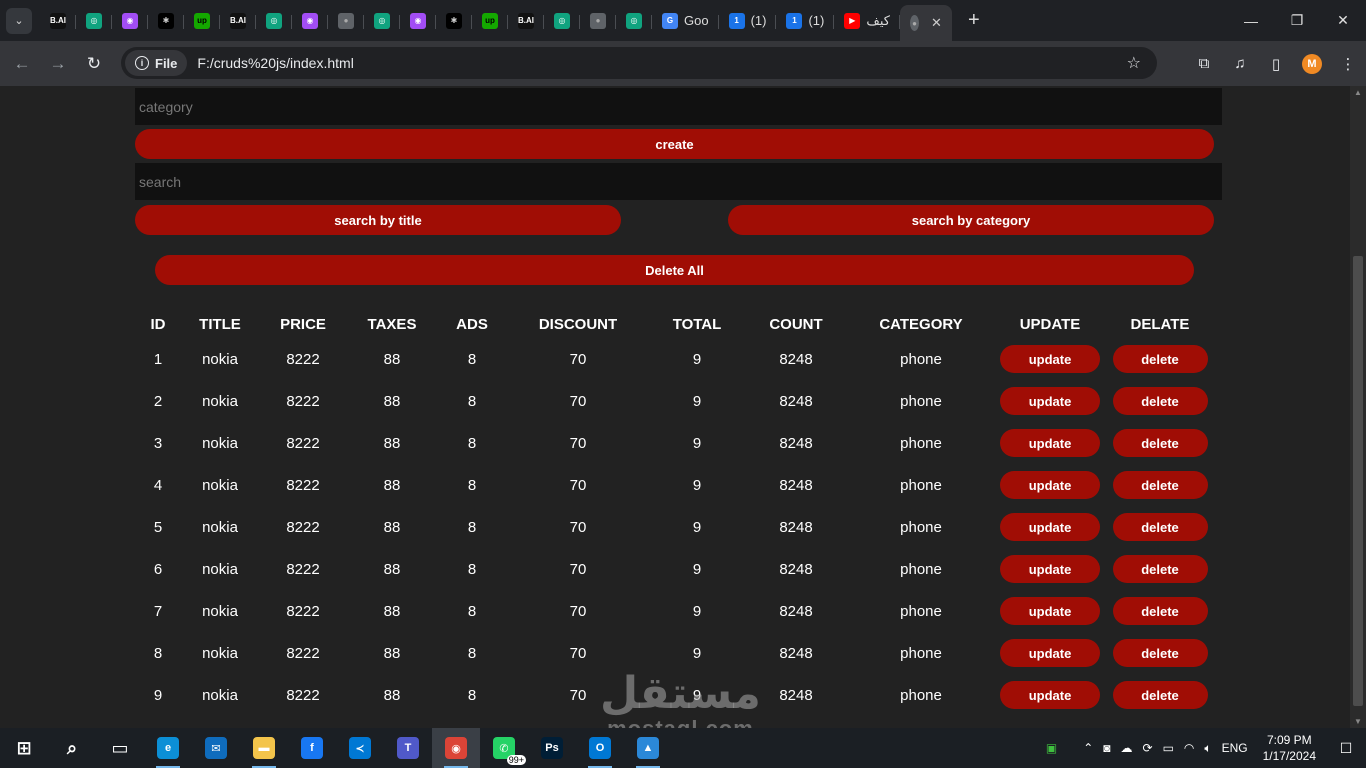 The height and width of the screenshot is (768, 1366). I want to click on app-tray-icon: ▣, so click(1051, 748).